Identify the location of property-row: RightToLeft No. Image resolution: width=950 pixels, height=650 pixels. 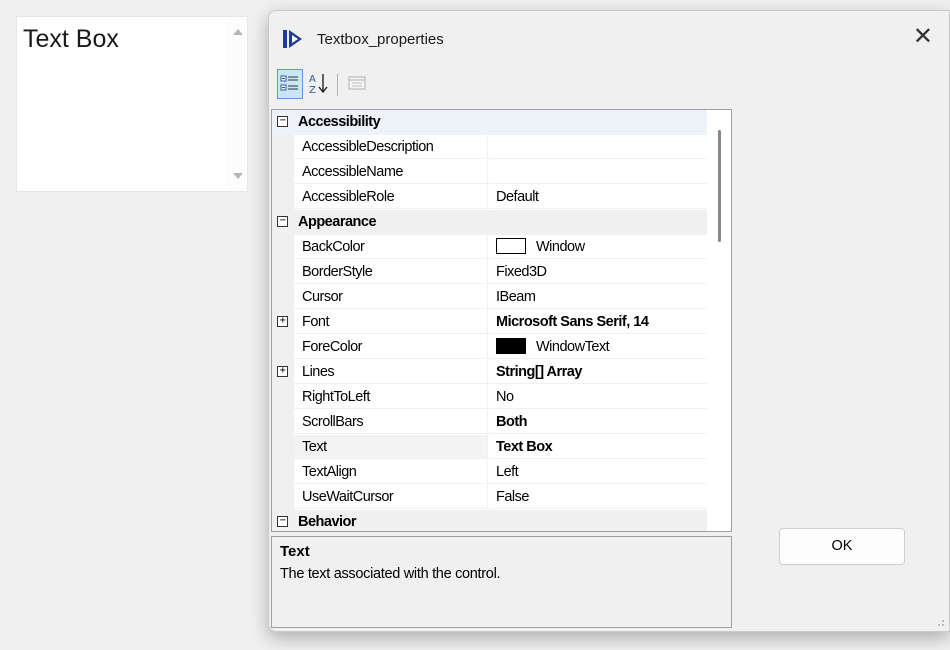
(490, 397).